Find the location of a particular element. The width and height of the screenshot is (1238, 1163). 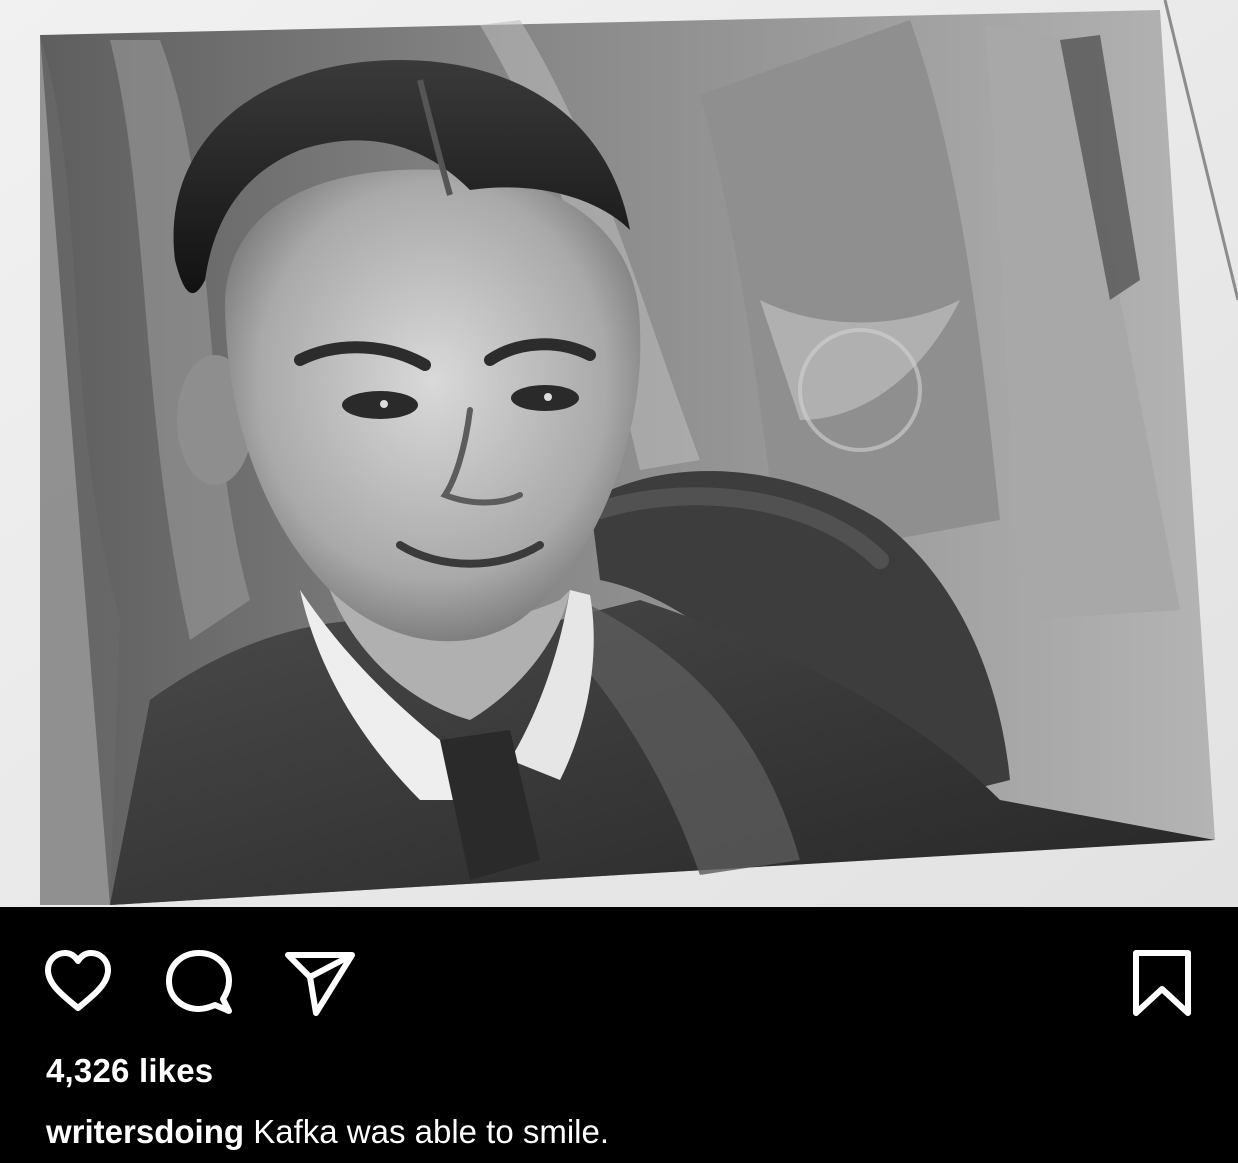

comment-bubble-icon is located at coordinates (199, 982).